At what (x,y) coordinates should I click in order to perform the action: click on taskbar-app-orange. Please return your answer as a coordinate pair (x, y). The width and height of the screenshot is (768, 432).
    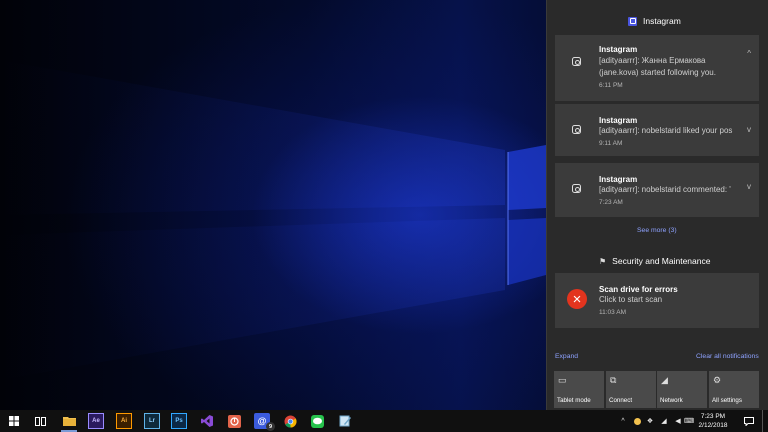
    Looking at the image, I should click on (234, 421).